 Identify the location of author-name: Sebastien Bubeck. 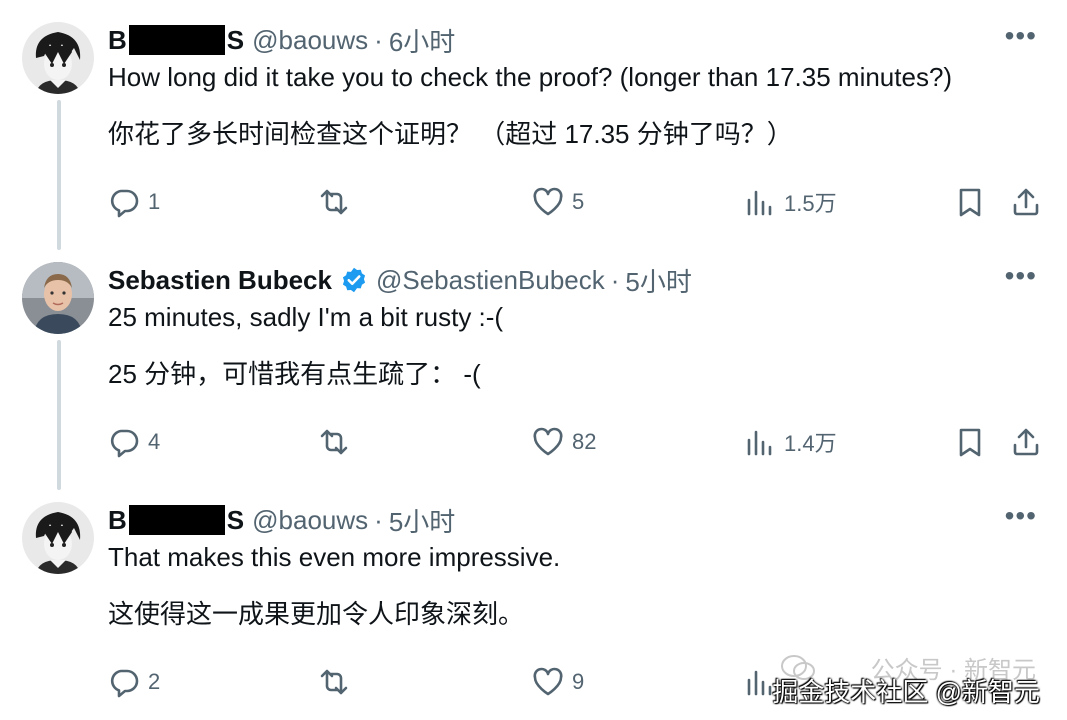
(220, 280).